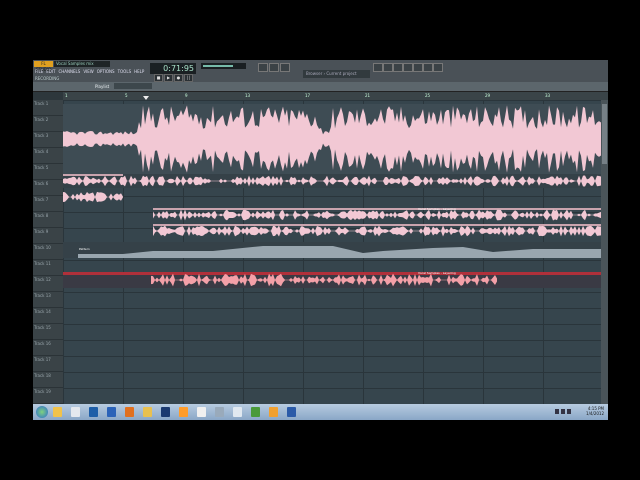  I want to click on media-player-icon, so click(75, 412).